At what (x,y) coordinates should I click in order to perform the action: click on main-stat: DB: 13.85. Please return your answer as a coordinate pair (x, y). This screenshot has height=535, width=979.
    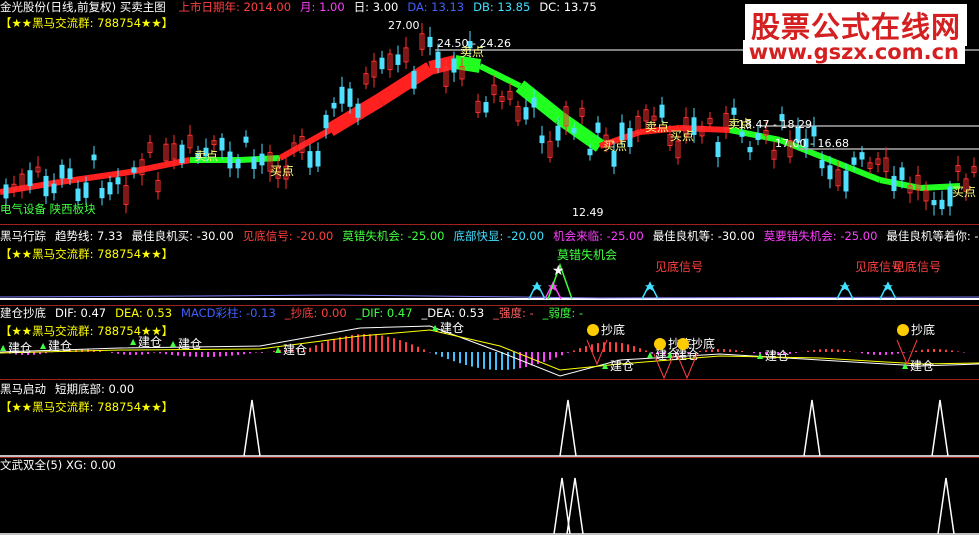
    Looking at the image, I should click on (502, 7).